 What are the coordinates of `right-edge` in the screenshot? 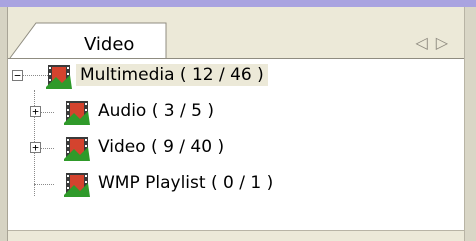 It's located at (470, 124).